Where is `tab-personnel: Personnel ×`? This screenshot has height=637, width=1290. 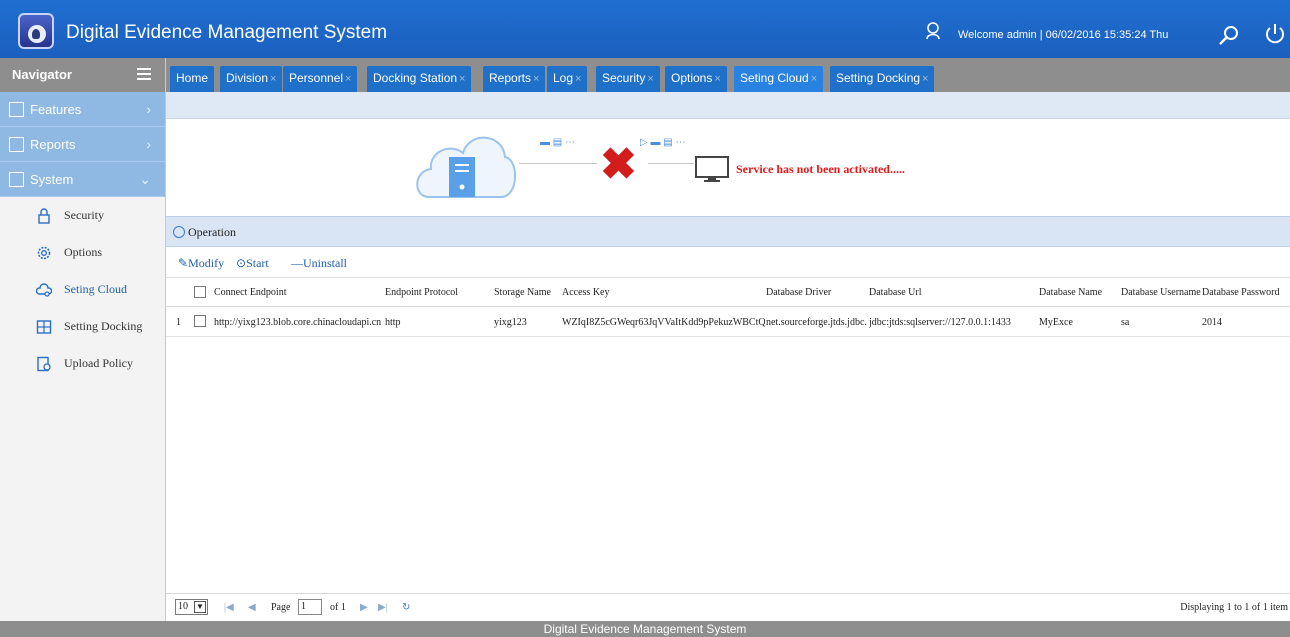
tab-personnel: Personnel × is located at coordinates (320, 79).